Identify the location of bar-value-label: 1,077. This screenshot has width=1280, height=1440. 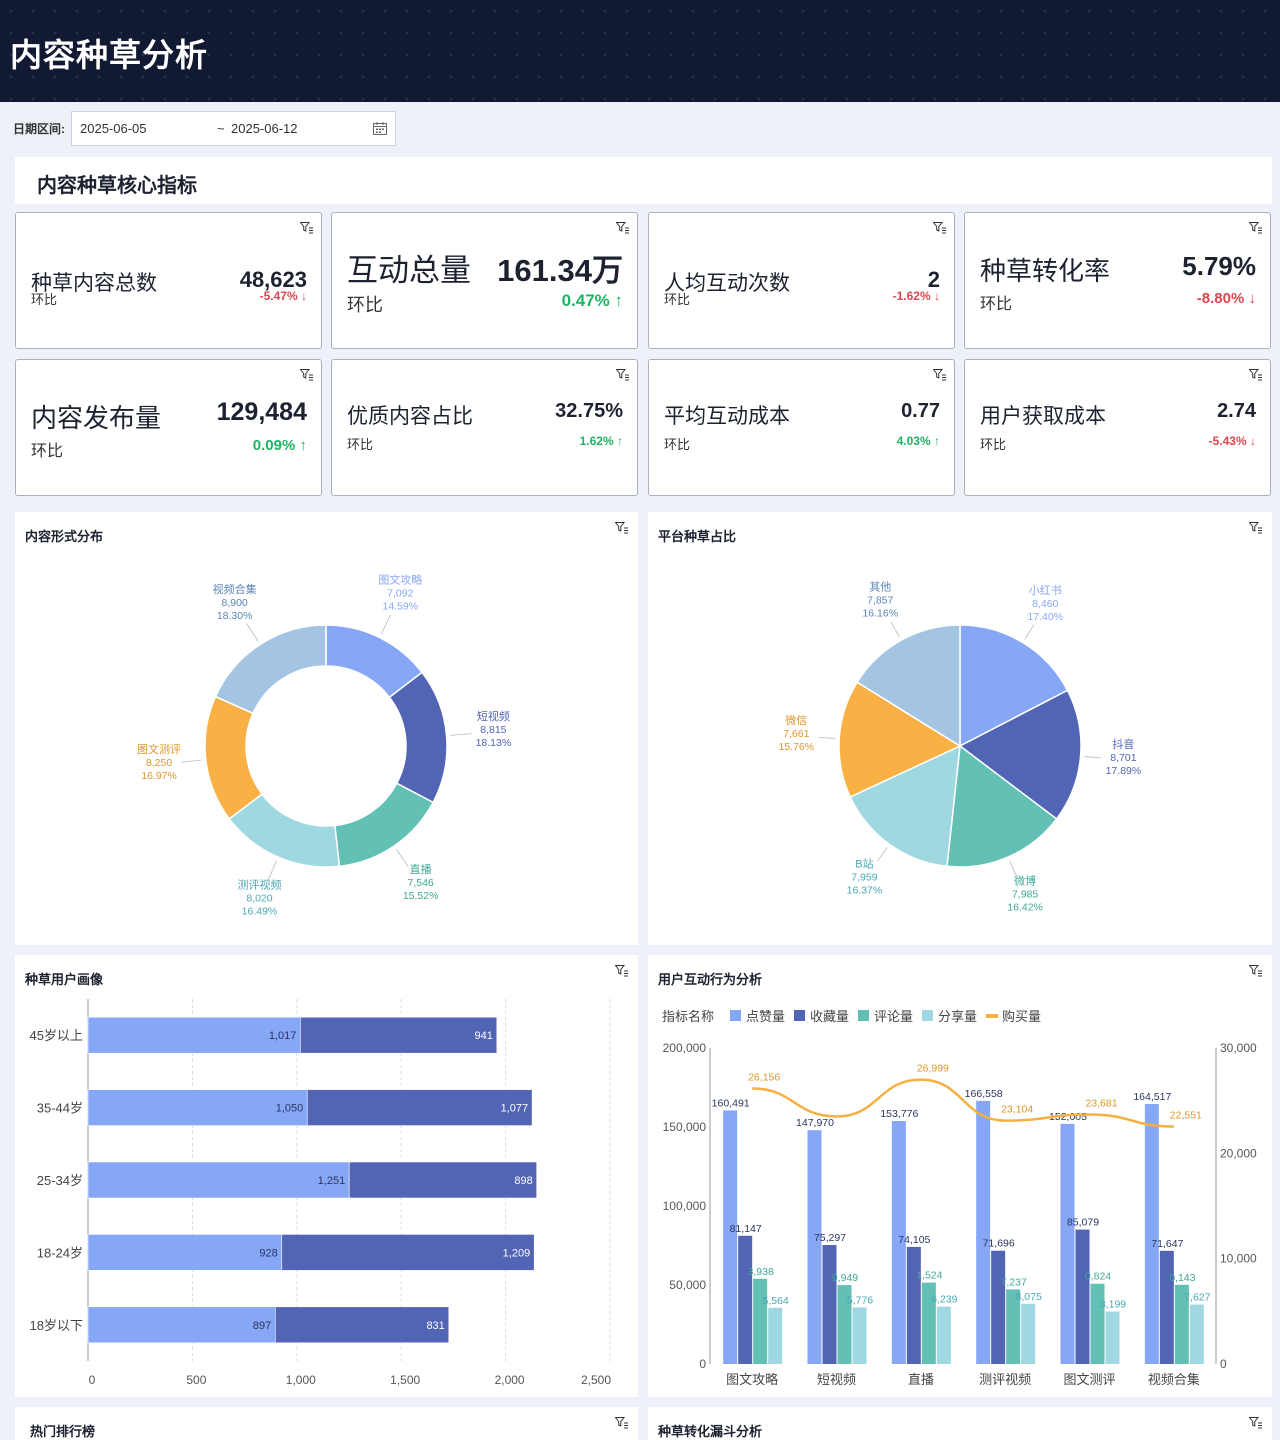
(515, 1109).